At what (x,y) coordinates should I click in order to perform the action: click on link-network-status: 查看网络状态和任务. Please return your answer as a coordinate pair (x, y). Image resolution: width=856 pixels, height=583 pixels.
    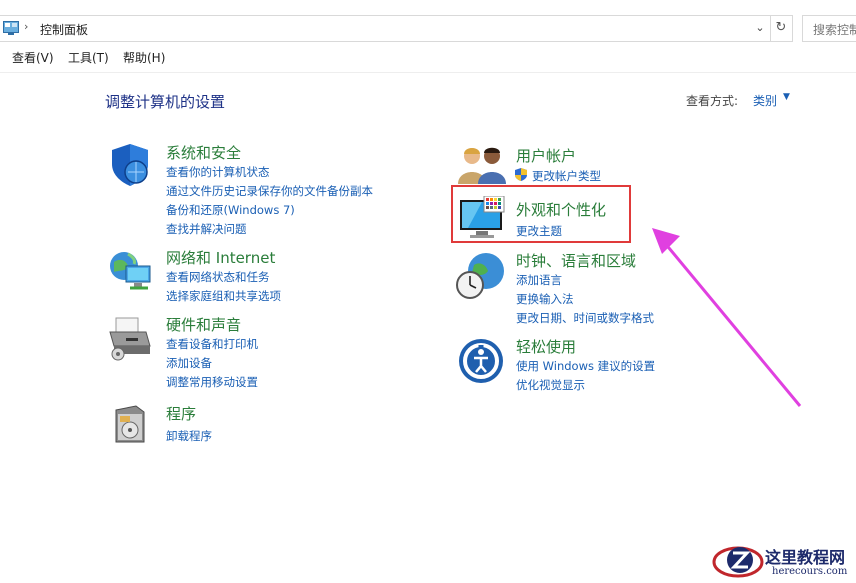
    Looking at the image, I should click on (218, 277).